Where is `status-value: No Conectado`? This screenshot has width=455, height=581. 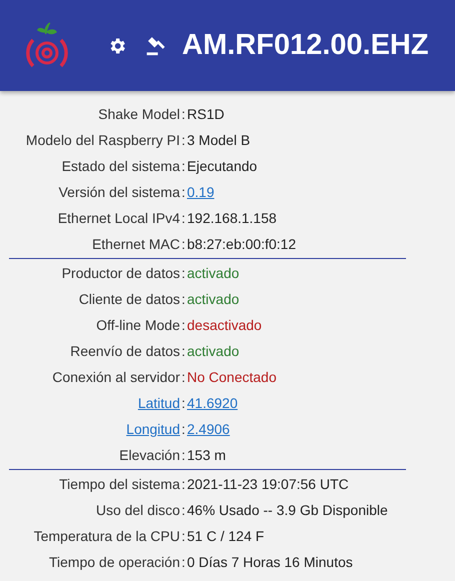 status-value: No Conectado is located at coordinates (232, 377).